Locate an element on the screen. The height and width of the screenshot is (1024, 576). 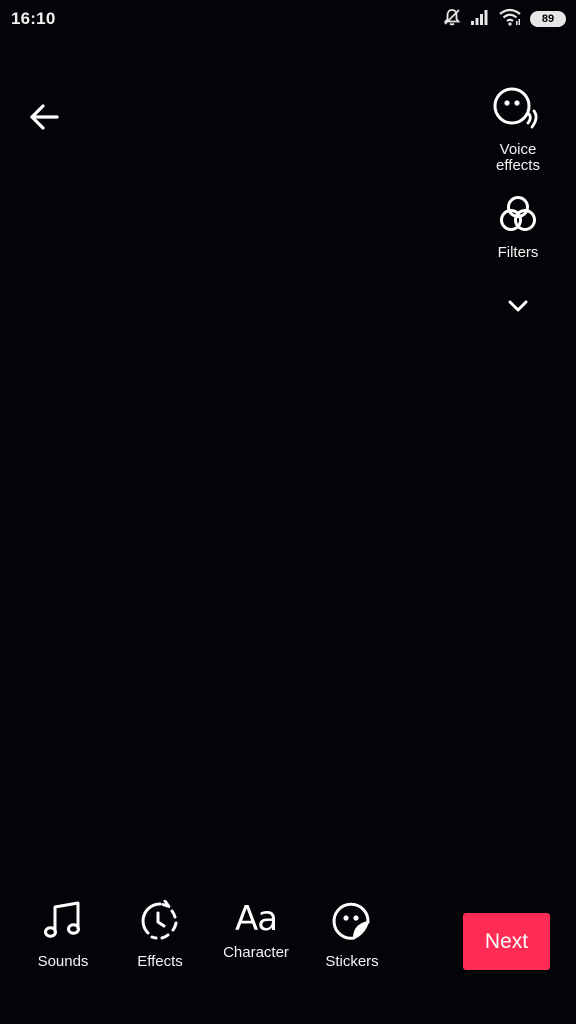
status-bar: 16:10 89 is located at coordinates (288, 20).